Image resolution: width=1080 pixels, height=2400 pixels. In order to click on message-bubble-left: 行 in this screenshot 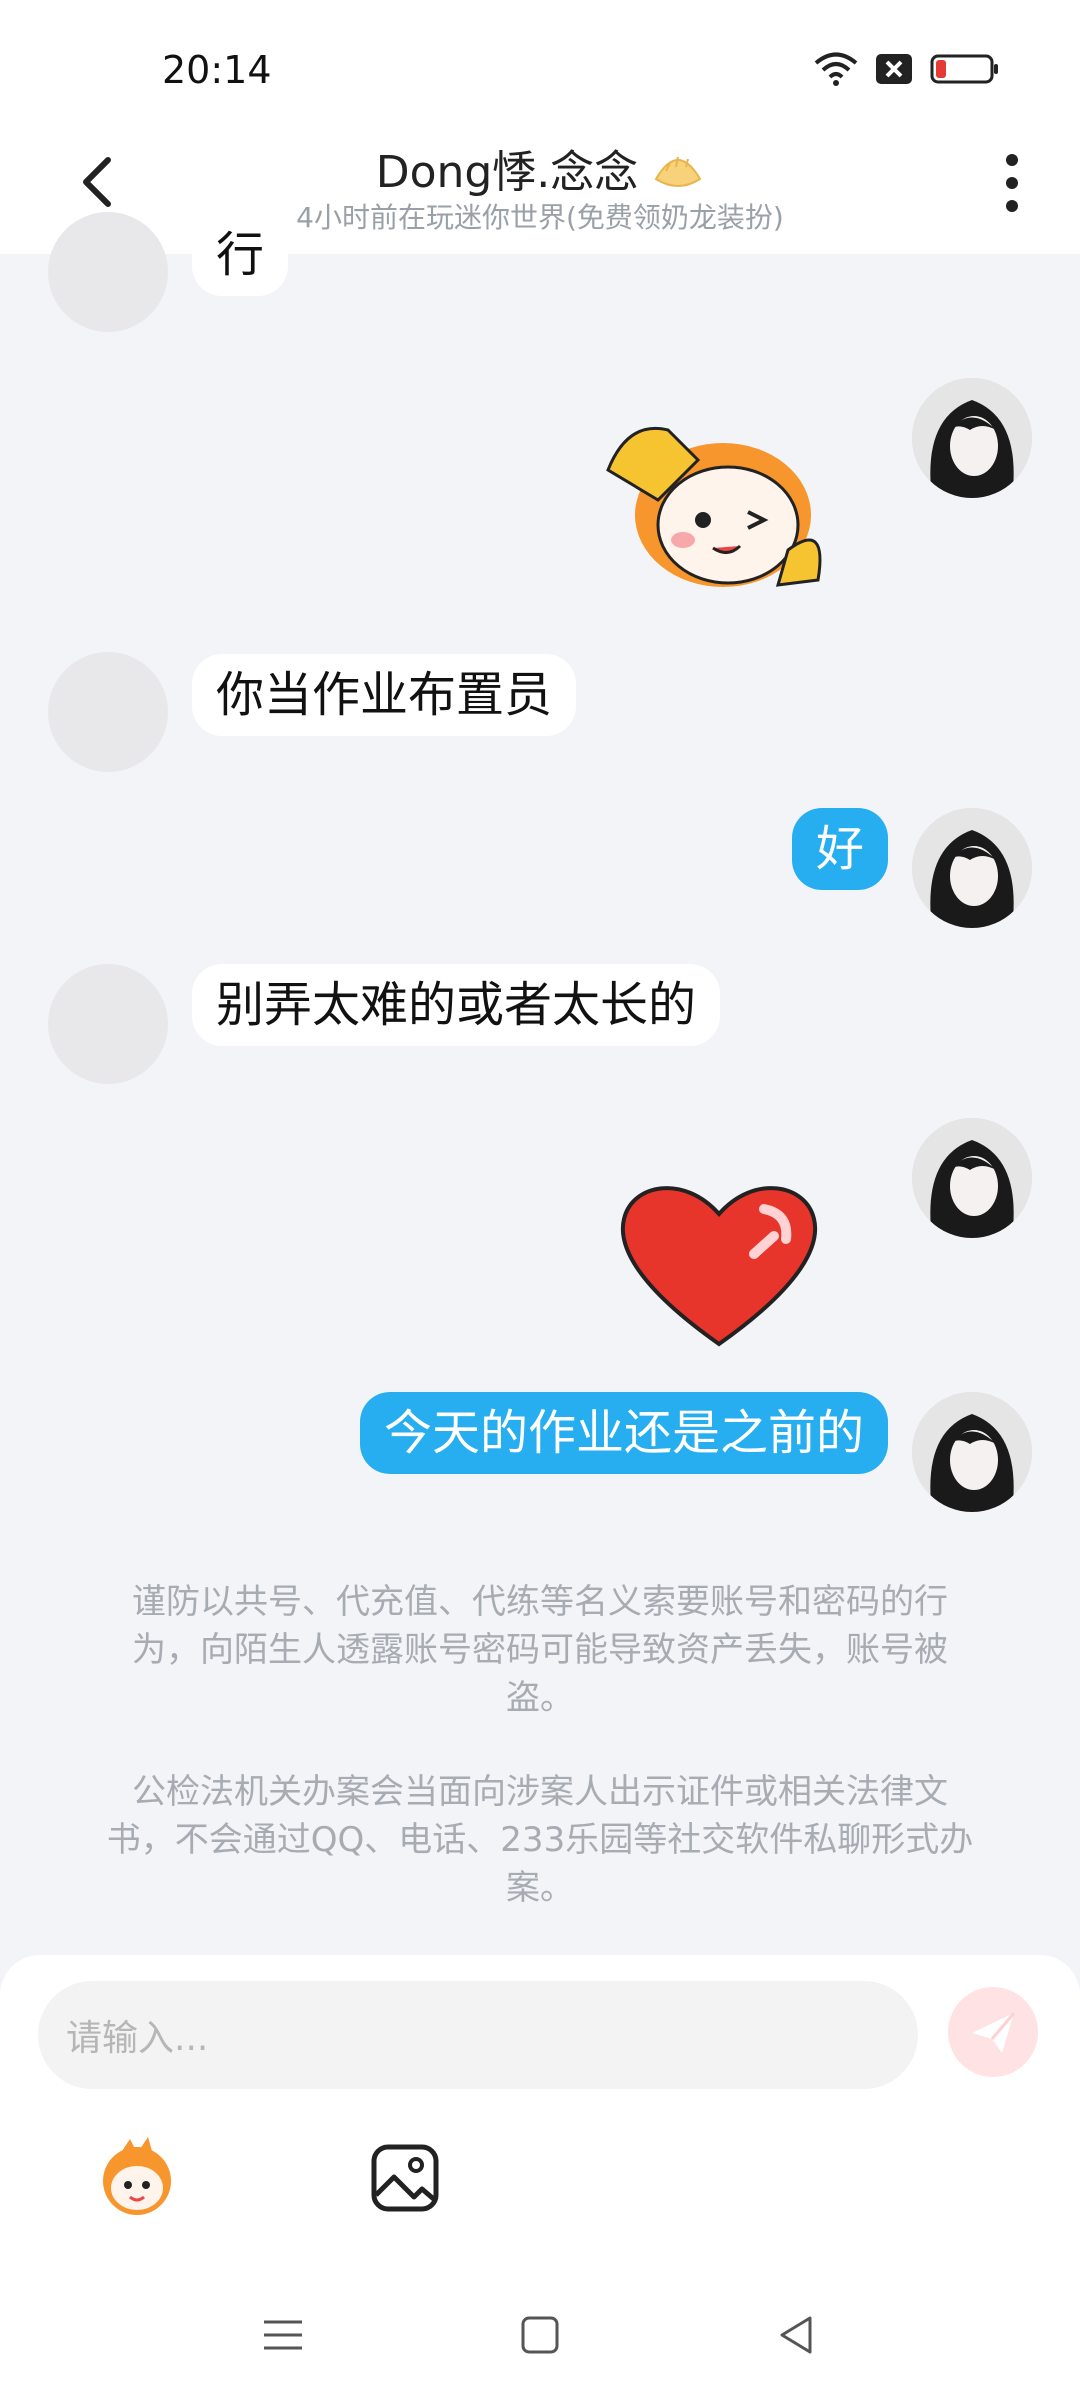, I will do `click(240, 255)`.